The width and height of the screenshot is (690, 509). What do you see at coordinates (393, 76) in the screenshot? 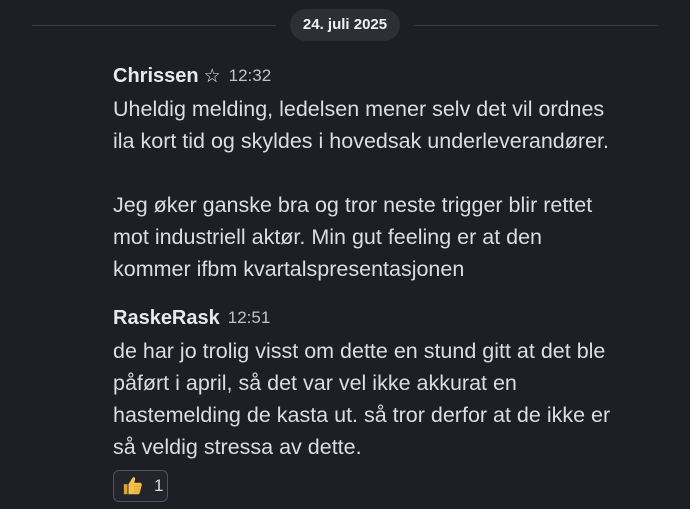
I see `message-header: Chrissen ☆ 12:32` at bounding box center [393, 76].